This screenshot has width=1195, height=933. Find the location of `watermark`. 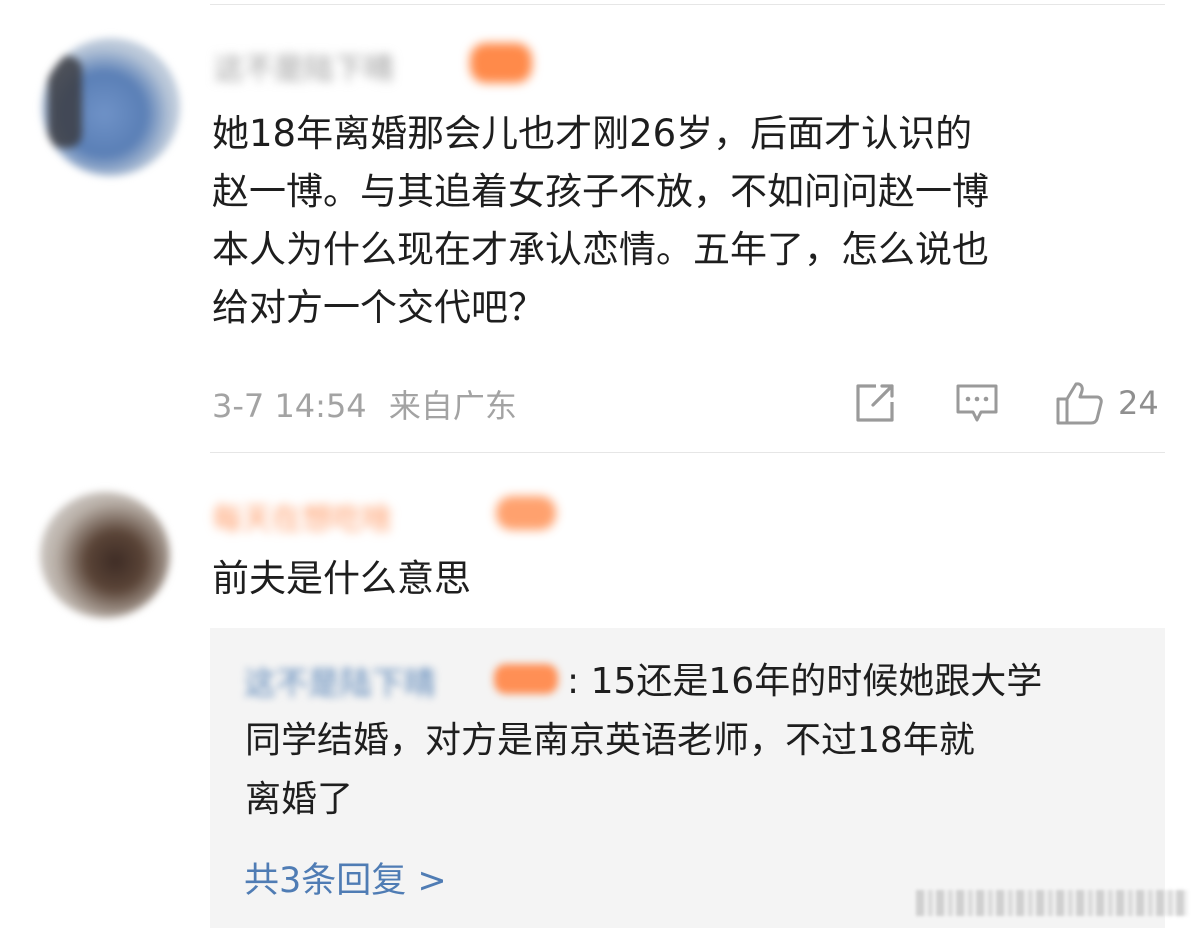

watermark is located at coordinates (1052, 903).